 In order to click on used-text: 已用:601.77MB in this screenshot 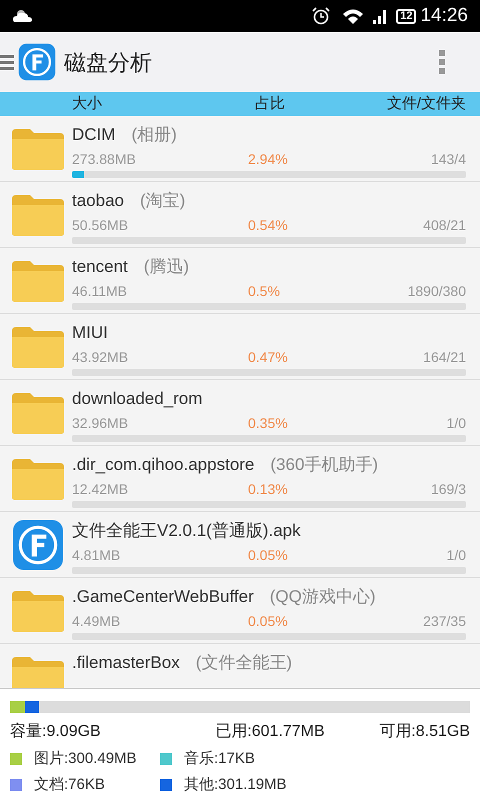, I will do `click(270, 732)`.